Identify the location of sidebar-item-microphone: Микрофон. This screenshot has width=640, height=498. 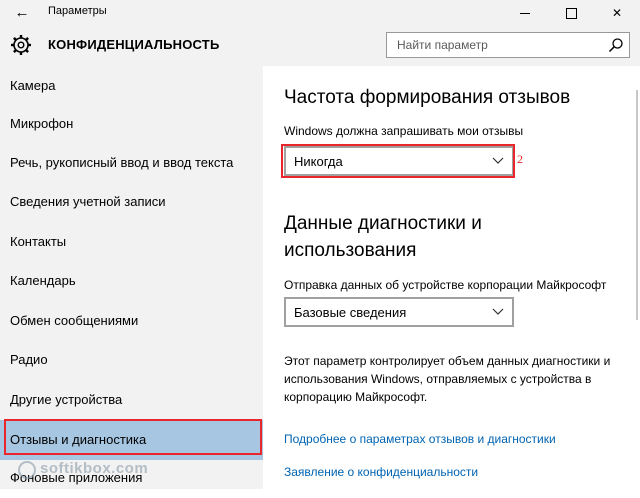
(131, 124).